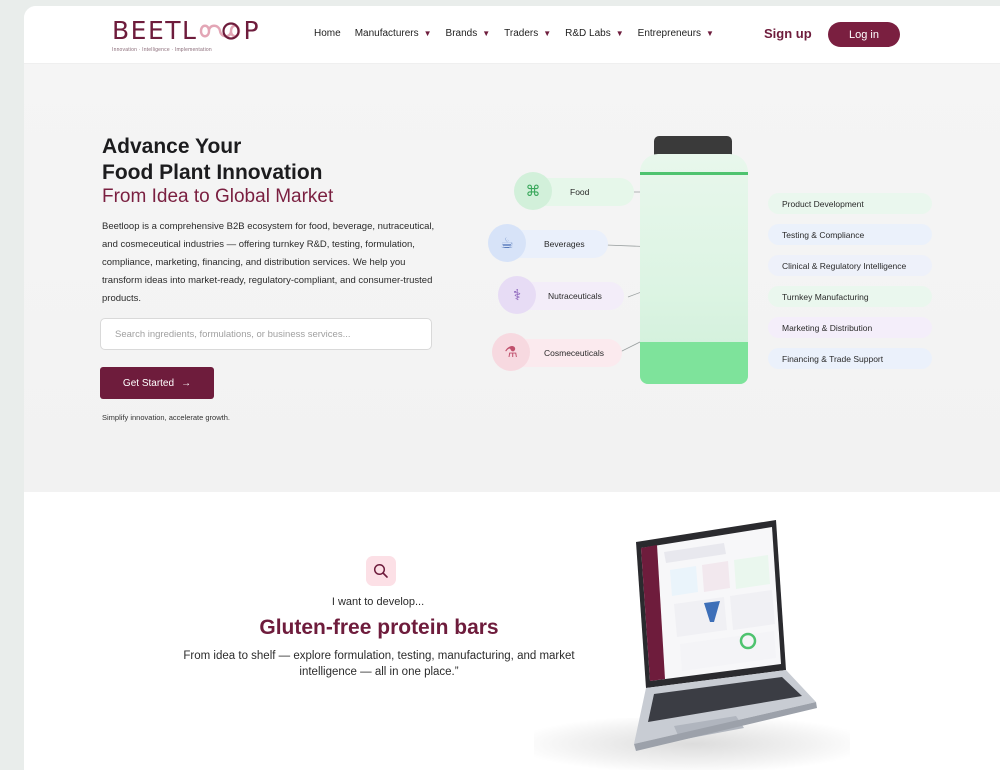 The height and width of the screenshot is (770, 1000). I want to click on nav-entrepreneurs: Entrepreneurs ▼, so click(676, 33).